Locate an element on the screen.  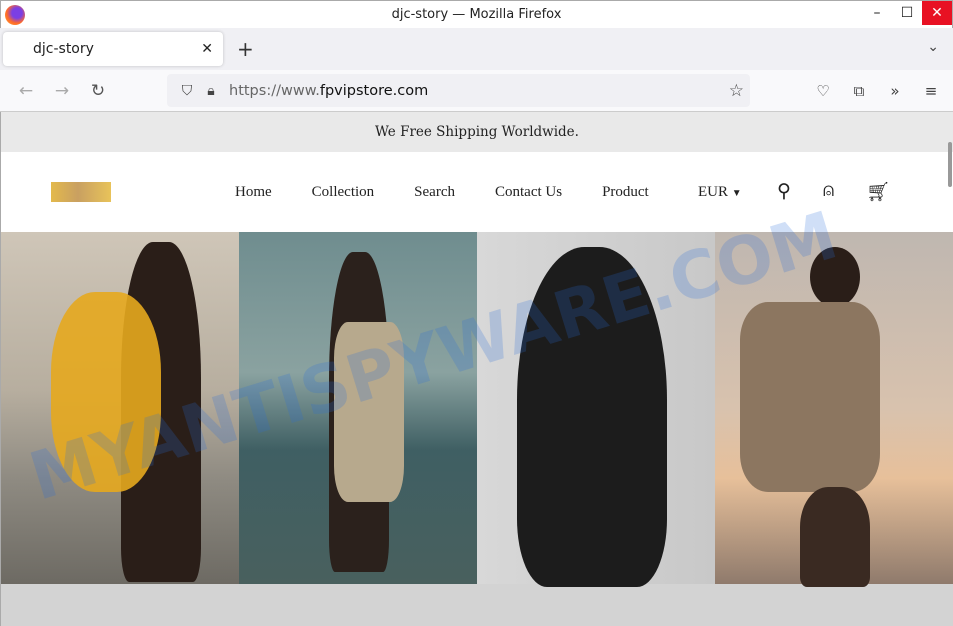
tab-bar: djc-story ✕ + ⌄ is located at coordinates (476, 49).